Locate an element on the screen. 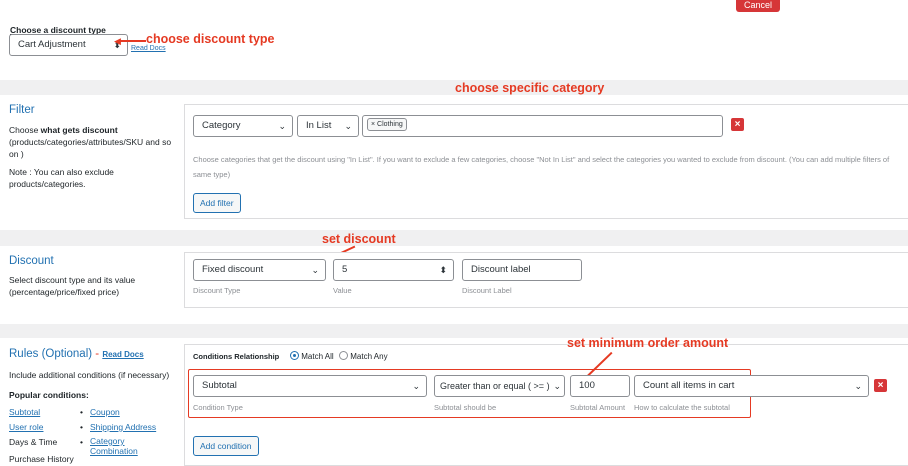  read-docs-link: Read Docs is located at coordinates (148, 48).